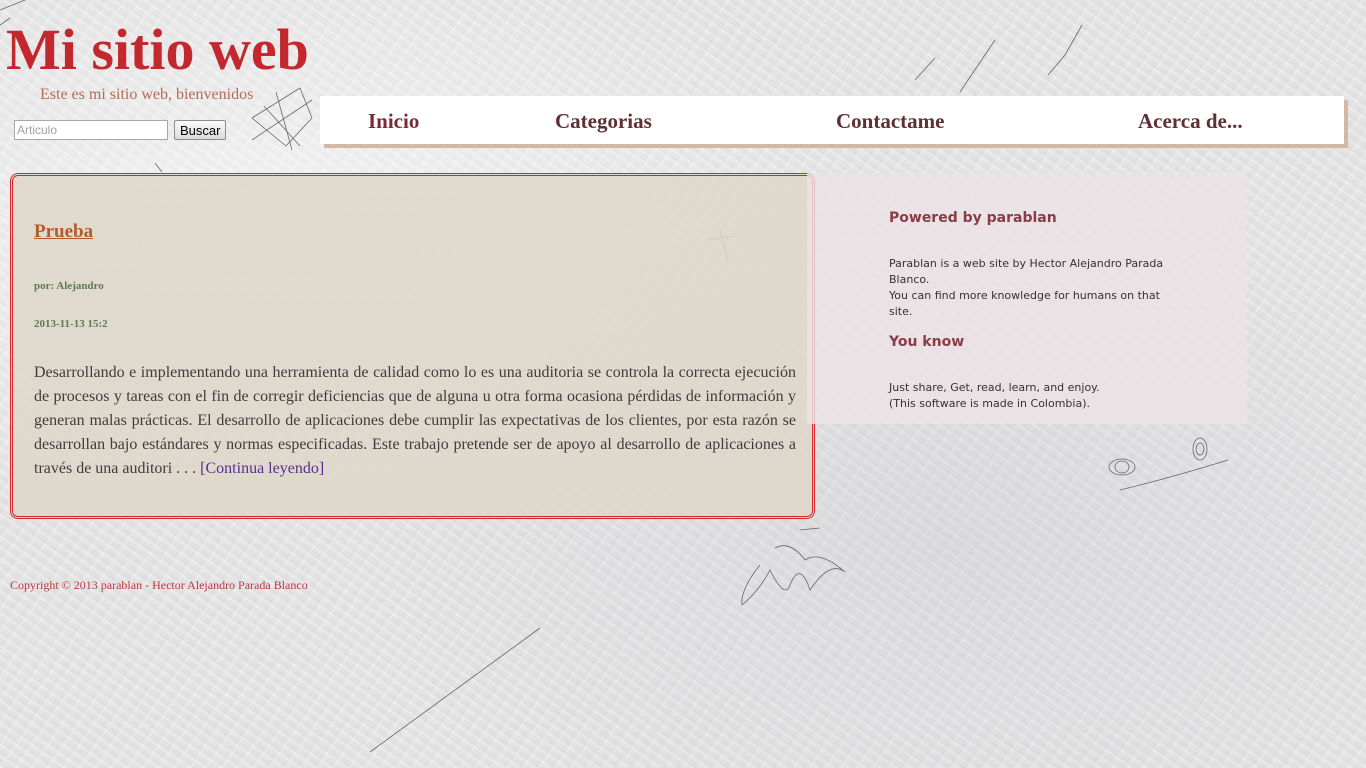 The image size is (1366, 768). Describe the element at coordinates (200, 130) in the screenshot. I see `search-button: Buscar` at that location.